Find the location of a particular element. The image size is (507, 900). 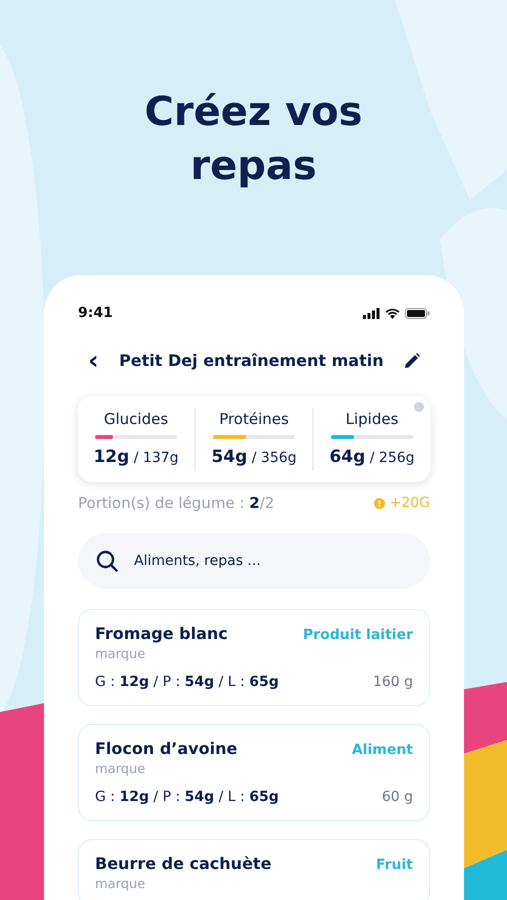

food-weight: 60 g is located at coordinates (397, 797).